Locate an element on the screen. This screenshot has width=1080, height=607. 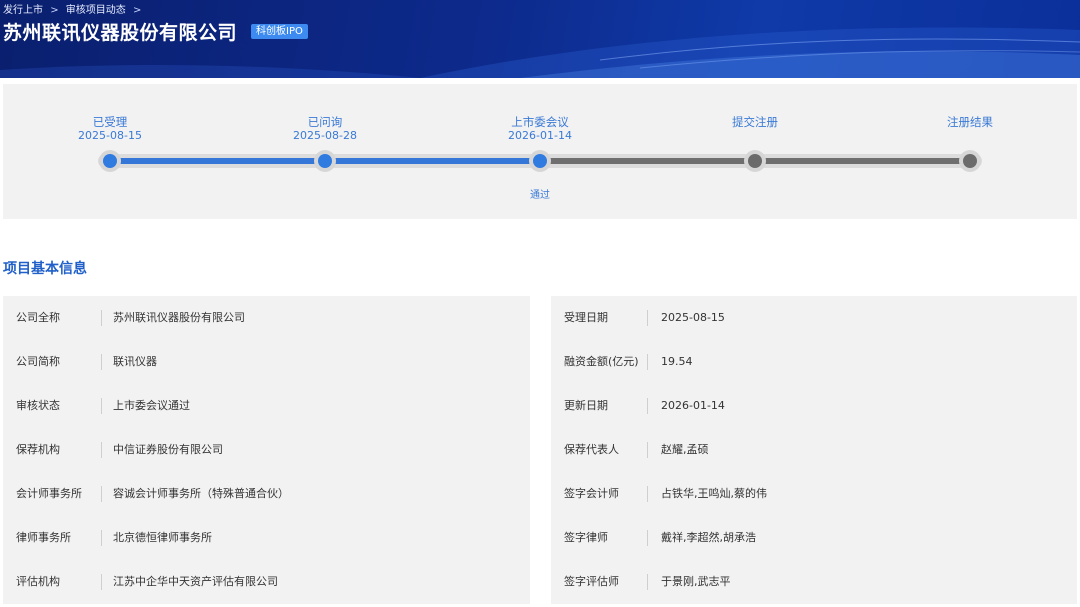
stage-label-submit-registration: 提交注册 is located at coordinates (755, 122).